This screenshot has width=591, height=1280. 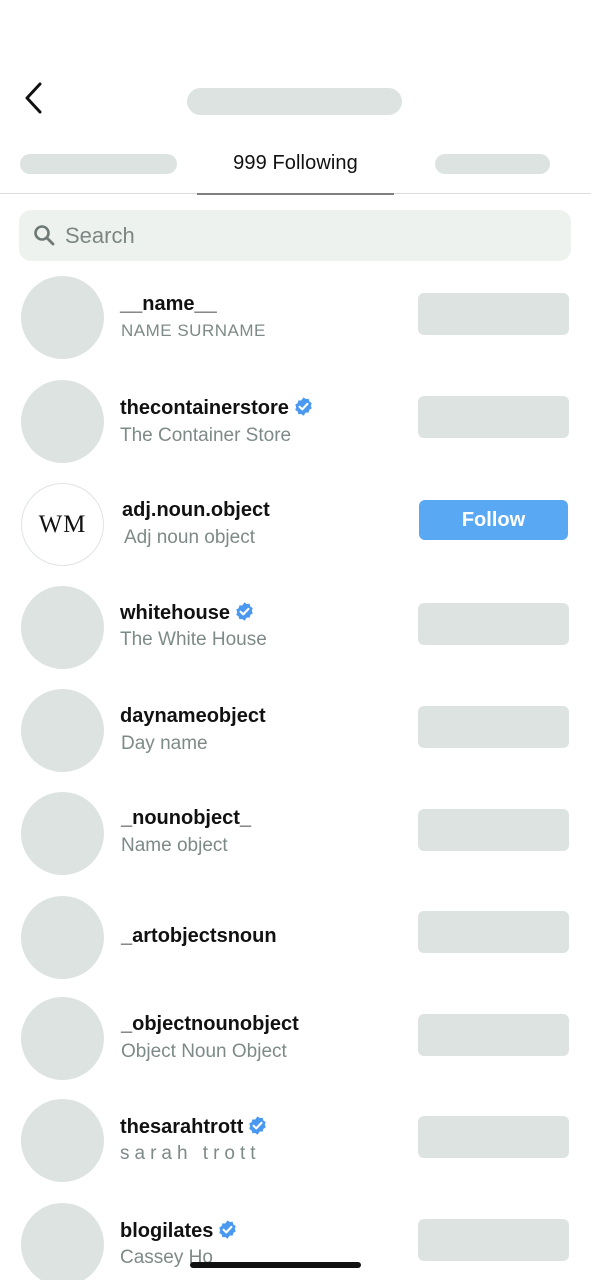 I want to click on search-bar, so click(x=295, y=235).